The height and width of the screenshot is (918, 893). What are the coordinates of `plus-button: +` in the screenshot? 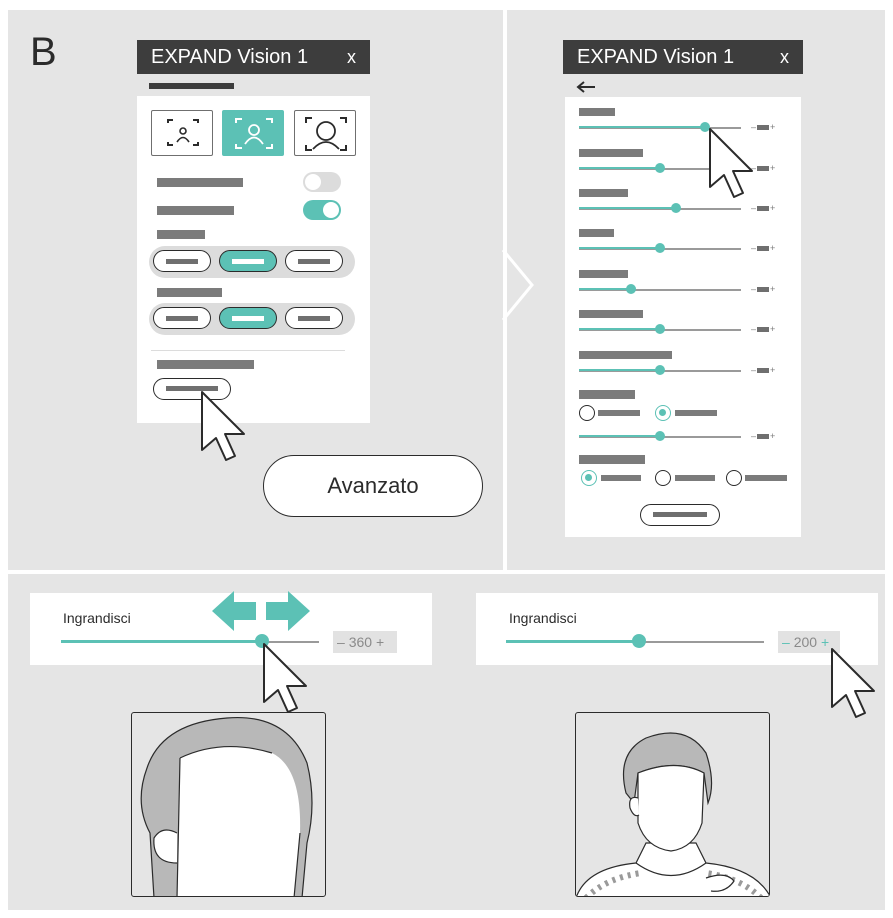 It's located at (380, 642).